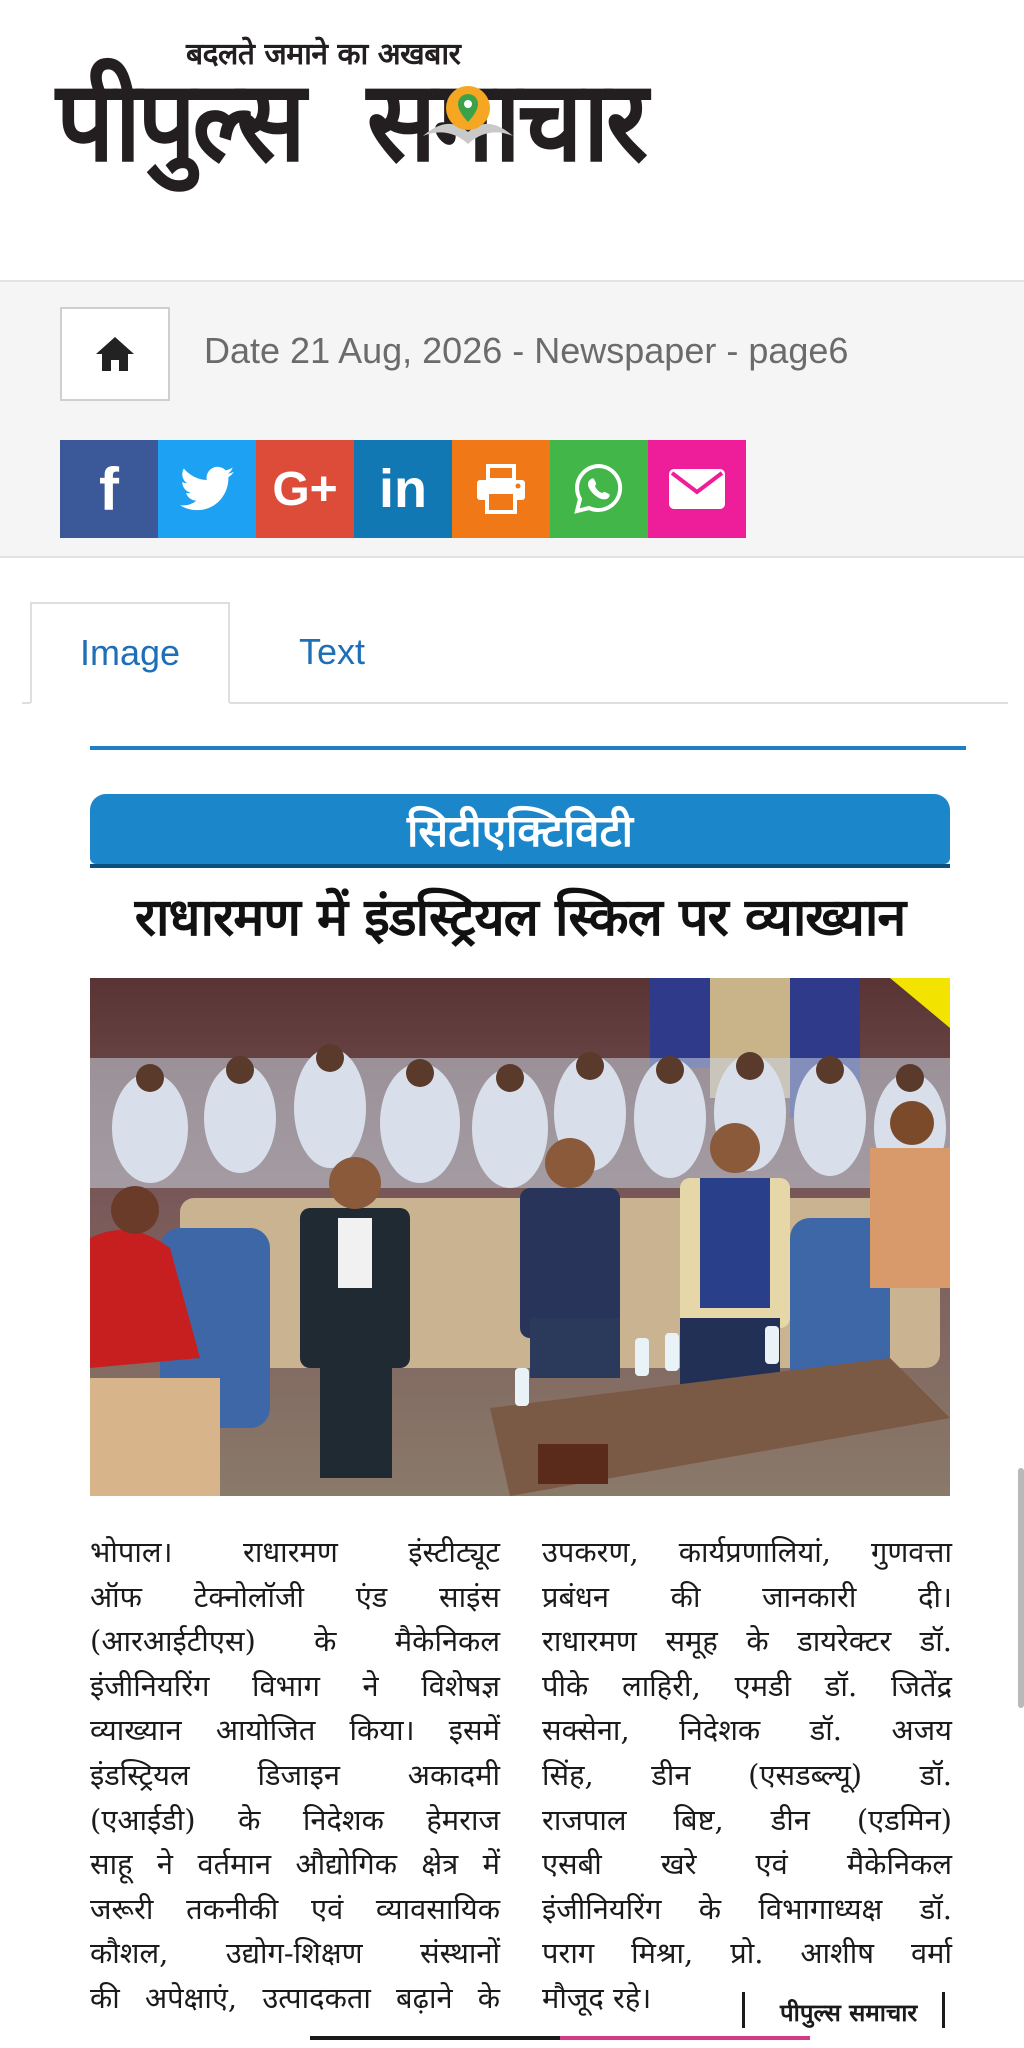 The height and width of the screenshot is (2048, 1024). Describe the element at coordinates (747, 1819) in the screenshot. I see `article-line: राजपाल बिष्ट, डीन (एडमिन)` at that location.